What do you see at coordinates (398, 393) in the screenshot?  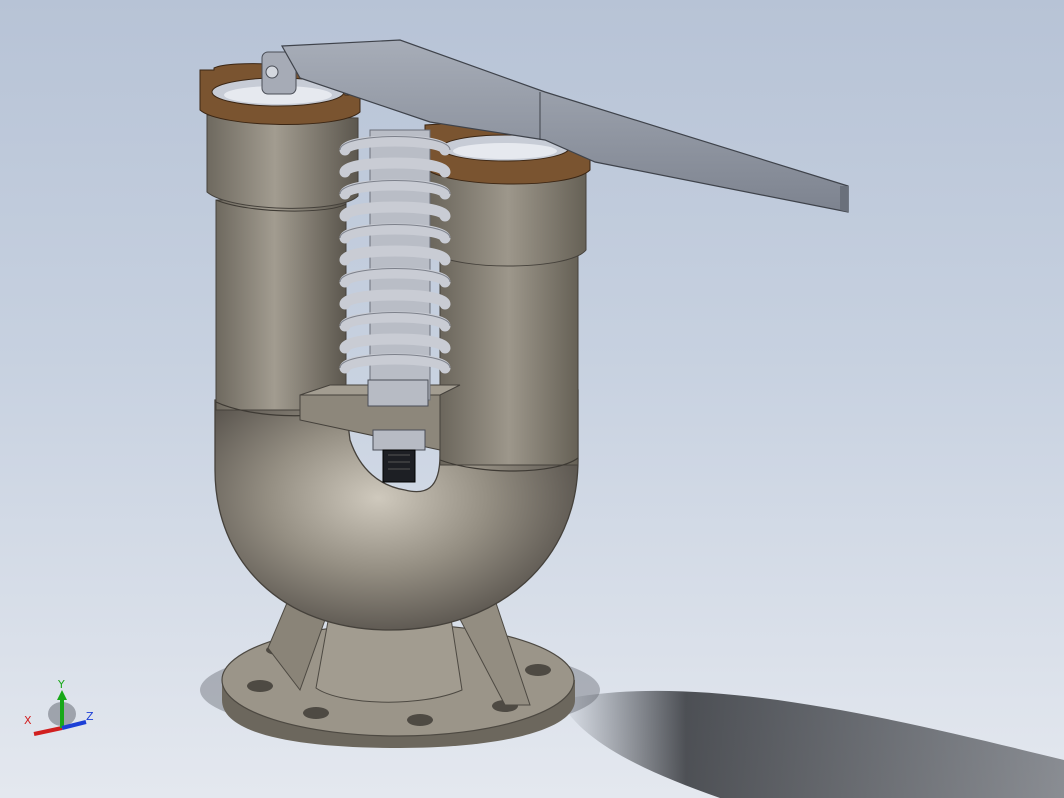 I see `spring-bottom-cup` at bounding box center [398, 393].